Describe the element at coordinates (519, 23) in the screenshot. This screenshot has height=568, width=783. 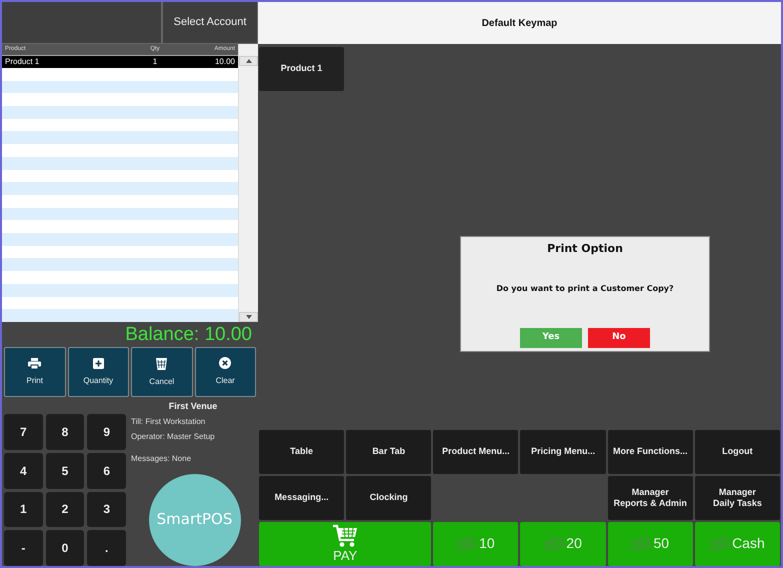
I see `keymap-title: Default Keymap` at that location.